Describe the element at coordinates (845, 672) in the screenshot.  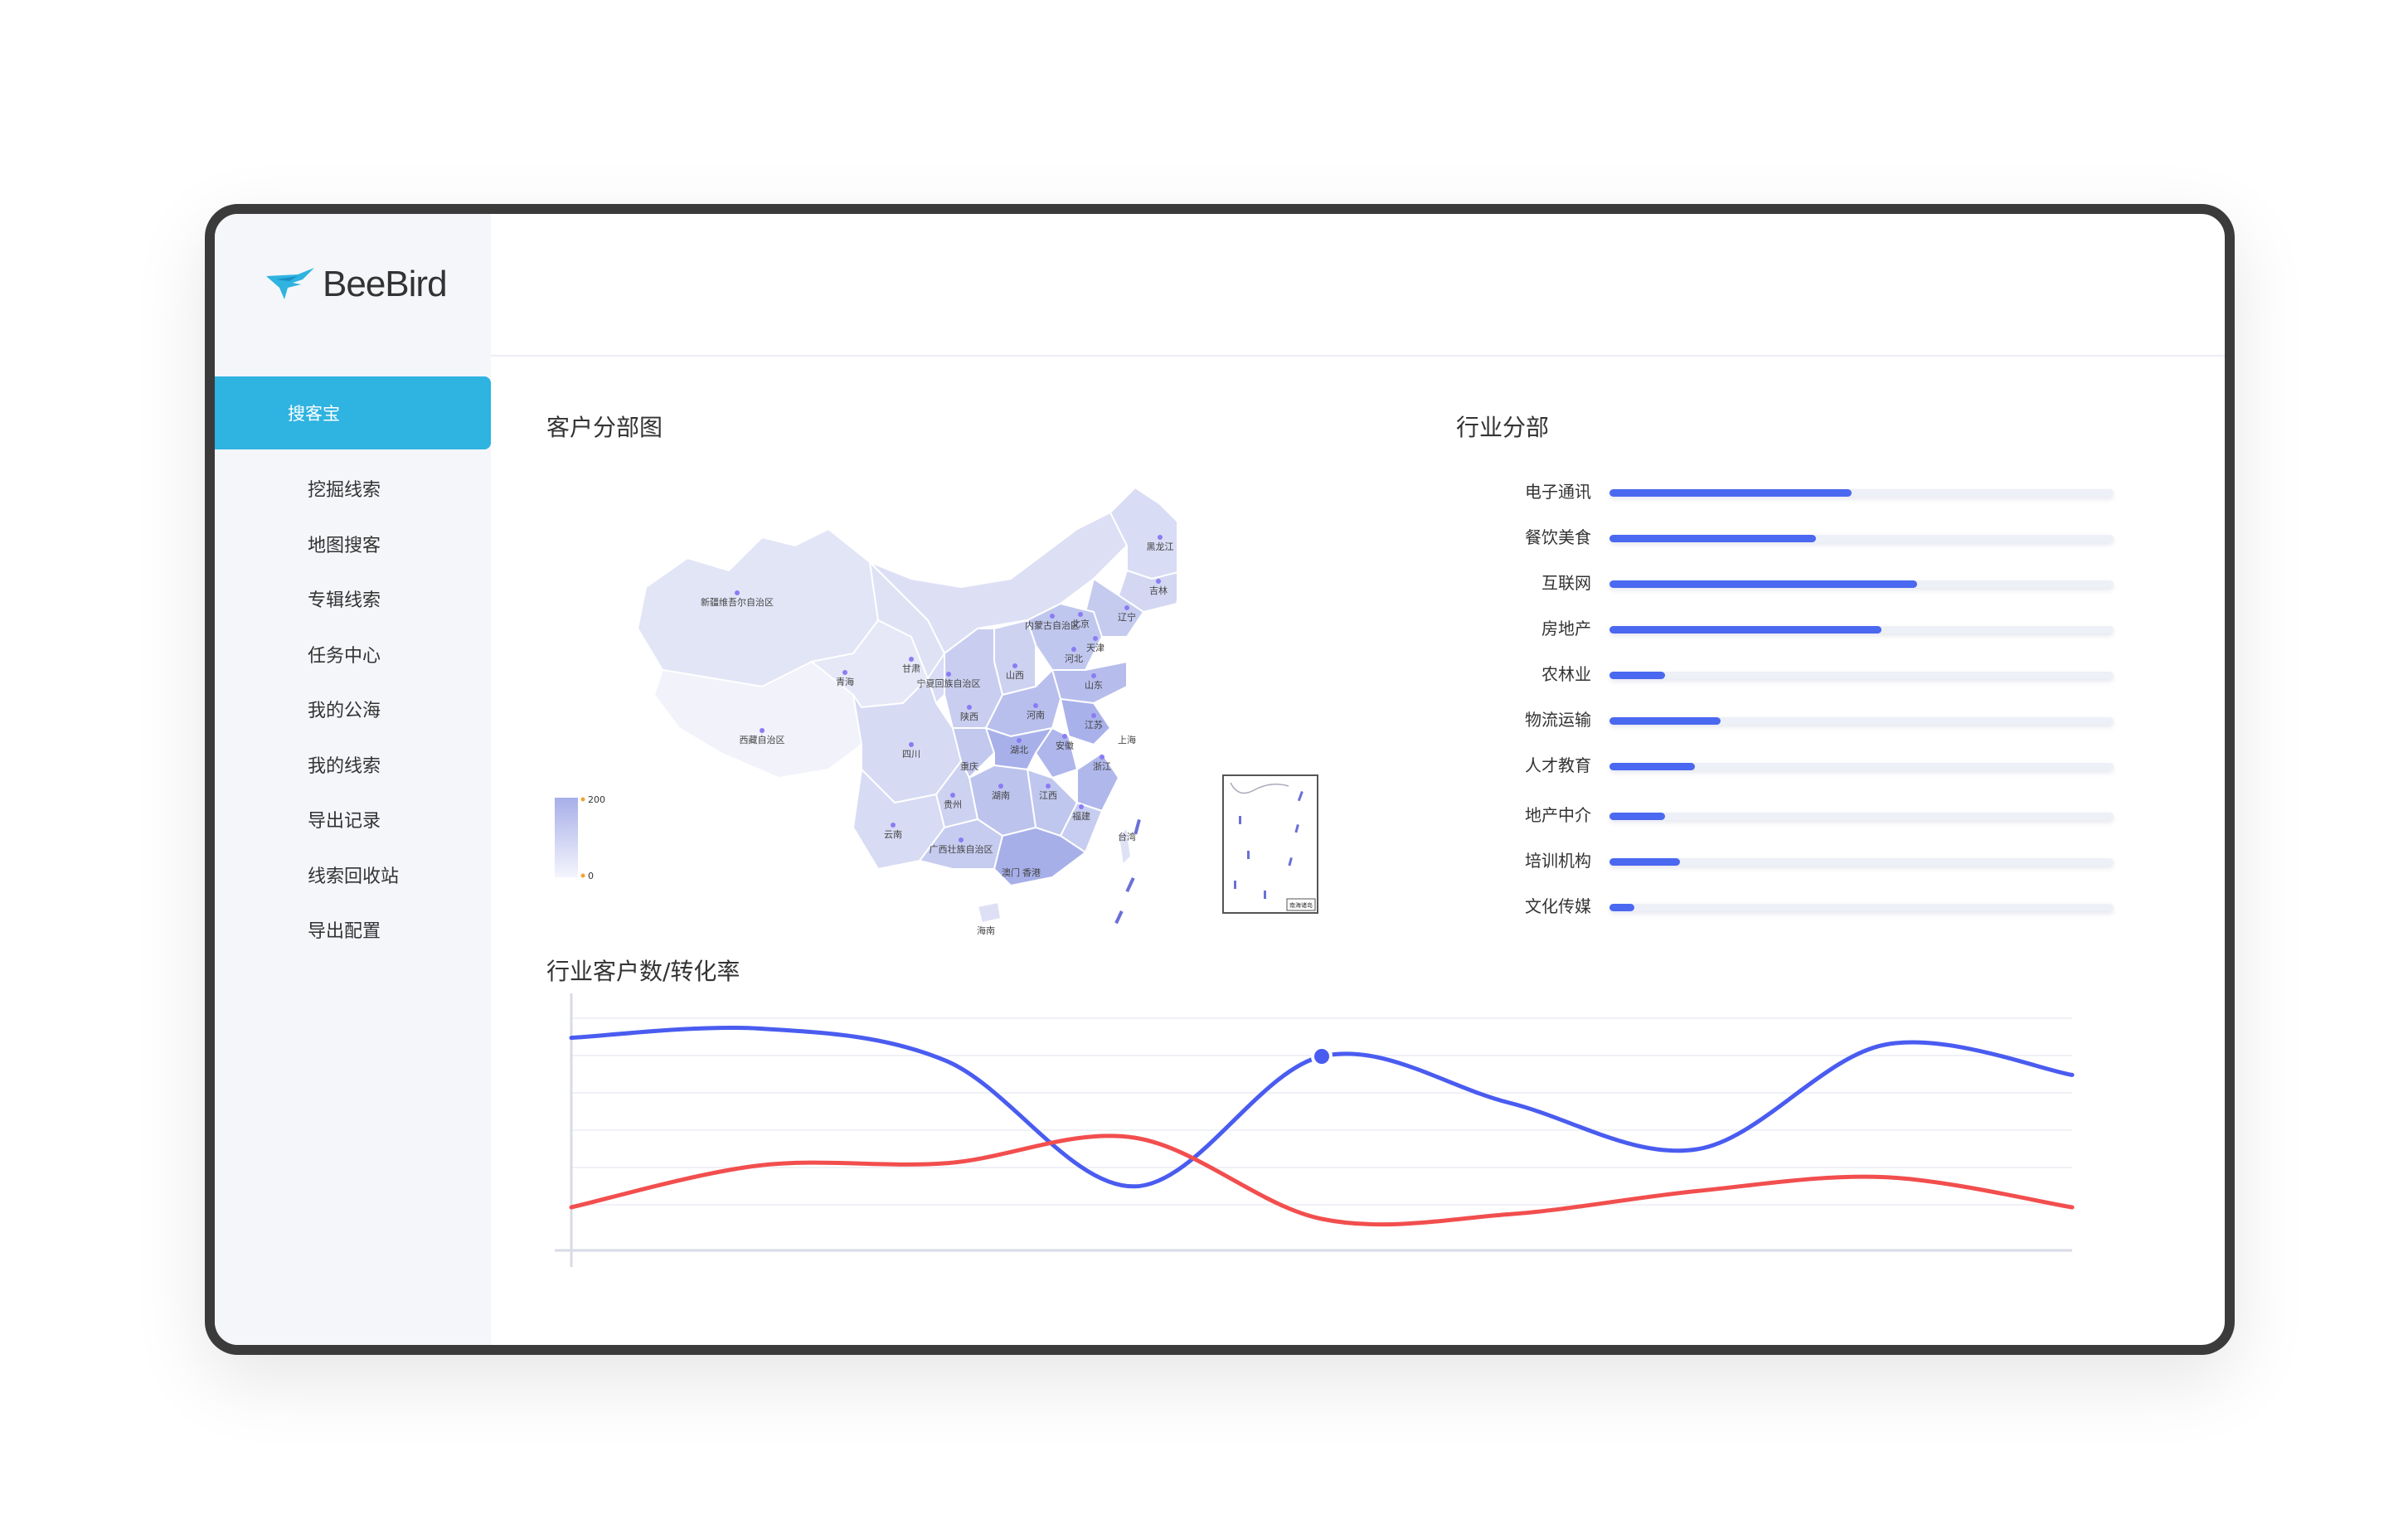
I see `marker-qinghai` at that location.